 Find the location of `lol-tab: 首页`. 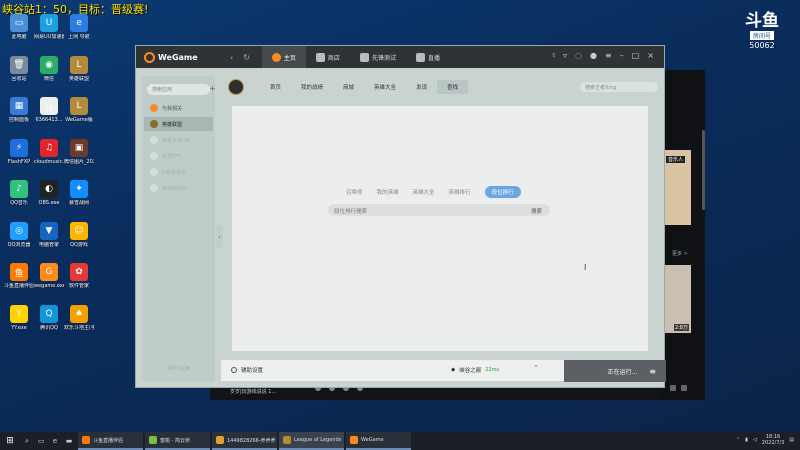

lol-tab: 首页 is located at coordinates (275, 87).